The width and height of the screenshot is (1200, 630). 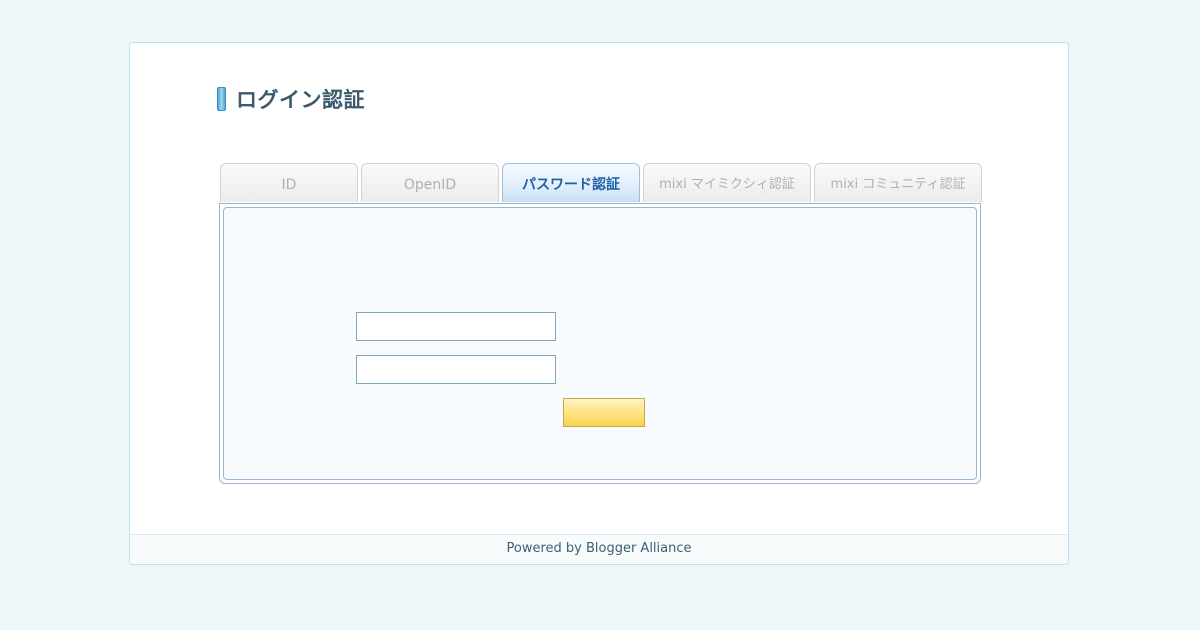 What do you see at coordinates (604, 412) in the screenshot?
I see `login-submit-button` at bounding box center [604, 412].